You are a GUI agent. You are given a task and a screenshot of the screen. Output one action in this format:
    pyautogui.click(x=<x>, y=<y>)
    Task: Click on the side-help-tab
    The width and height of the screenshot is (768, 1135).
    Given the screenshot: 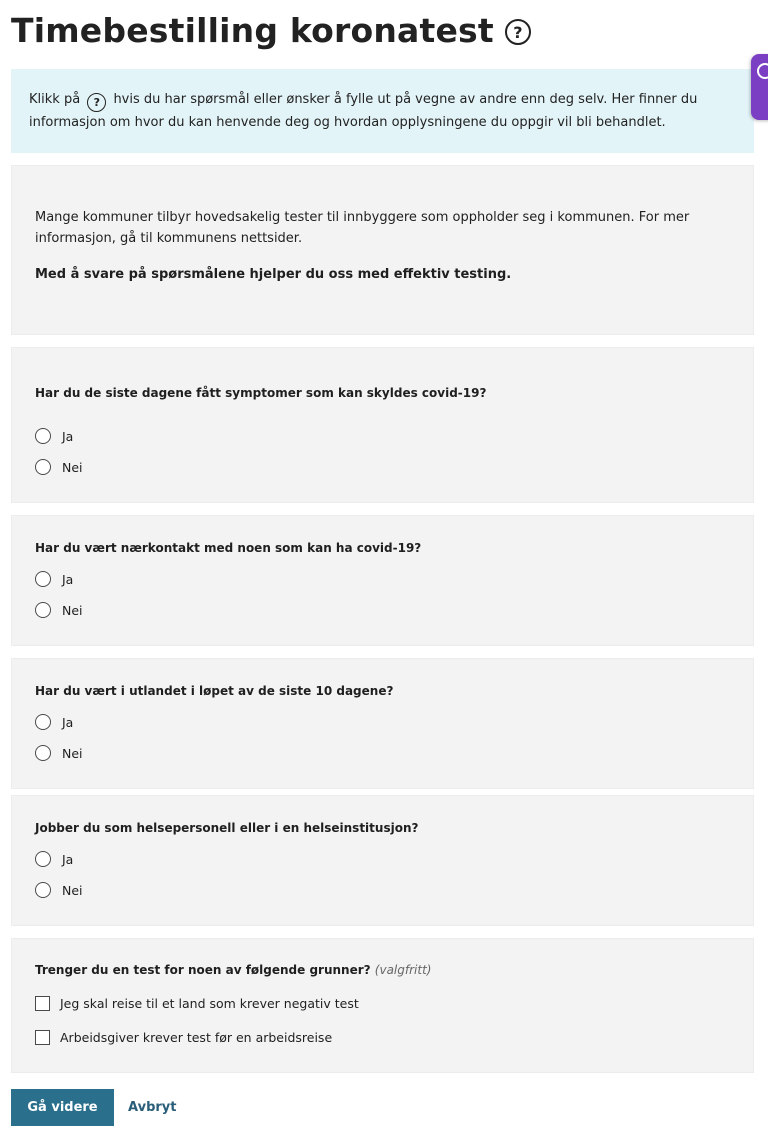 What is the action you would take?
    pyautogui.click(x=759, y=87)
    